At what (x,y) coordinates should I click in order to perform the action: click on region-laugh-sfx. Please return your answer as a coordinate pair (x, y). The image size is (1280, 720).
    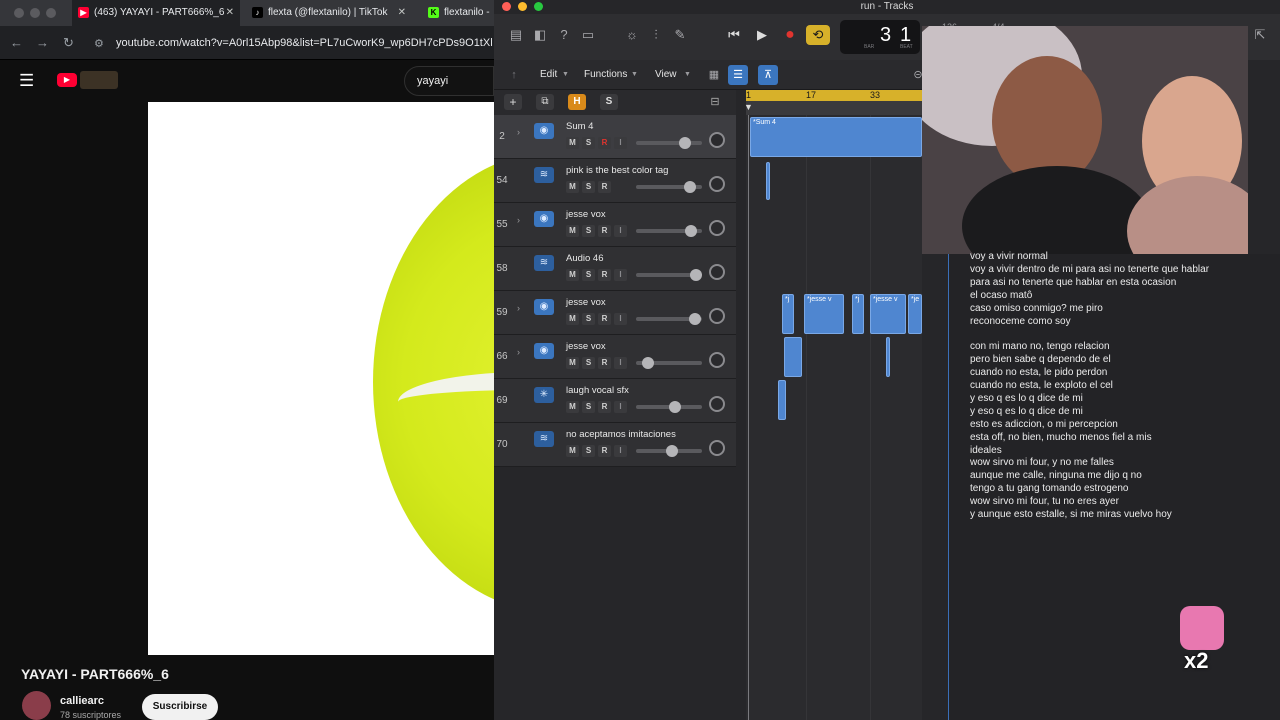
    Looking at the image, I should click on (782, 400).